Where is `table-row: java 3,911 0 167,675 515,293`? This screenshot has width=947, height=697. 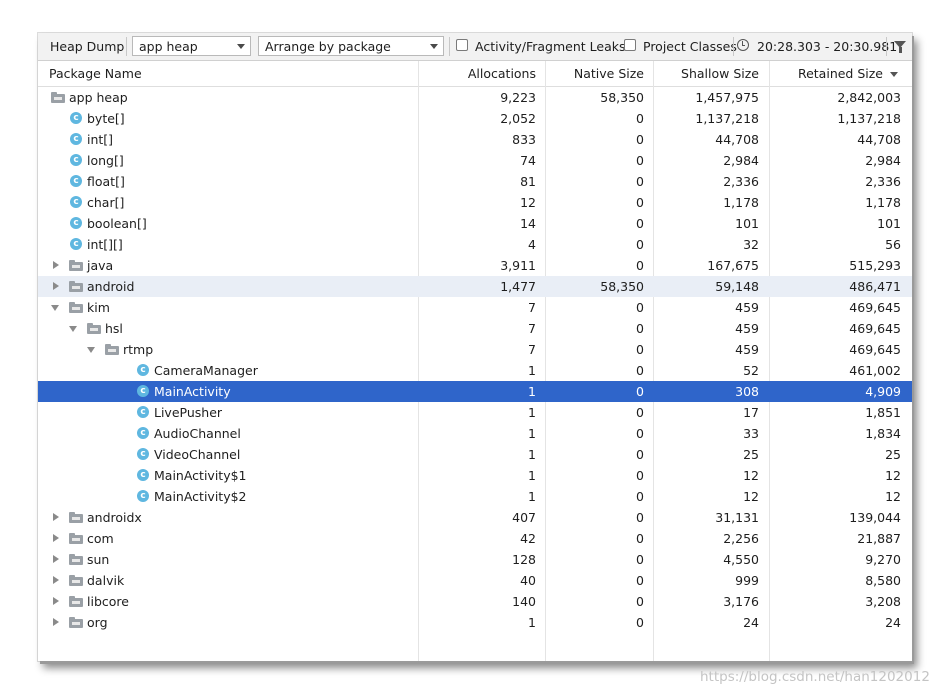 table-row: java 3,911 0 167,675 515,293 is located at coordinates (475, 265).